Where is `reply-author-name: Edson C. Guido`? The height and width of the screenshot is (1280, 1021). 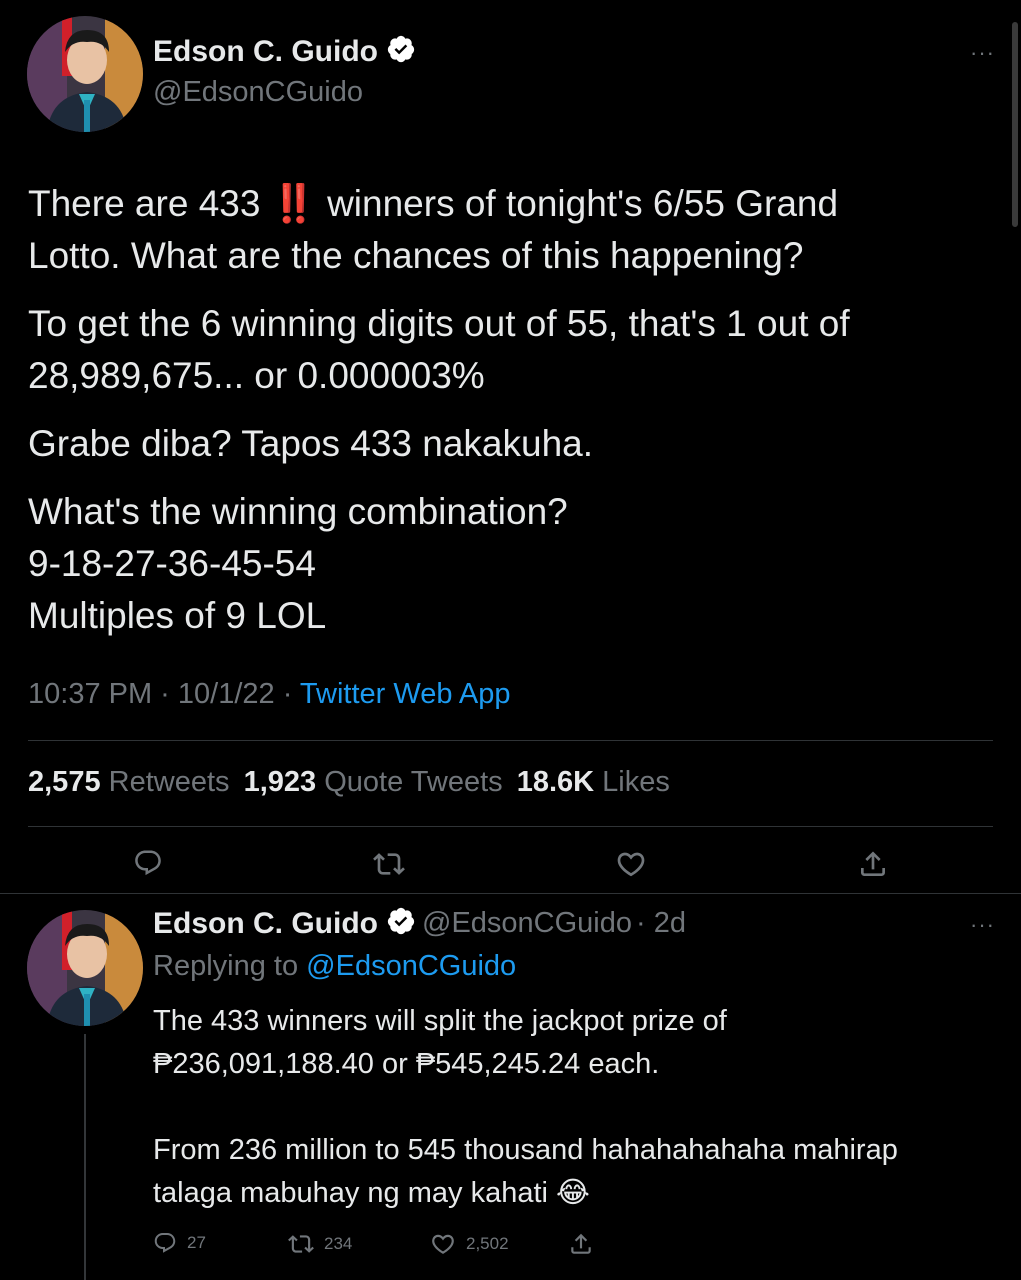 reply-author-name: Edson C. Guido is located at coordinates (265, 924).